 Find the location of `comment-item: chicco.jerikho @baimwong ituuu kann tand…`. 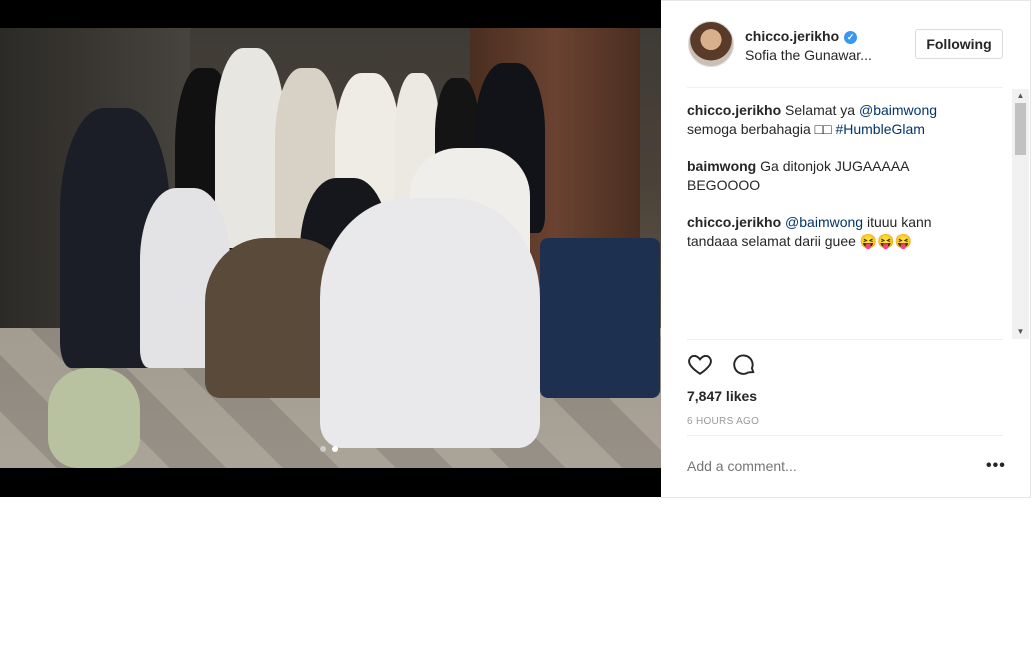

comment-item: chicco.jerikho @baimwong ituuu kann tand… is located at coordinates (832, 232).